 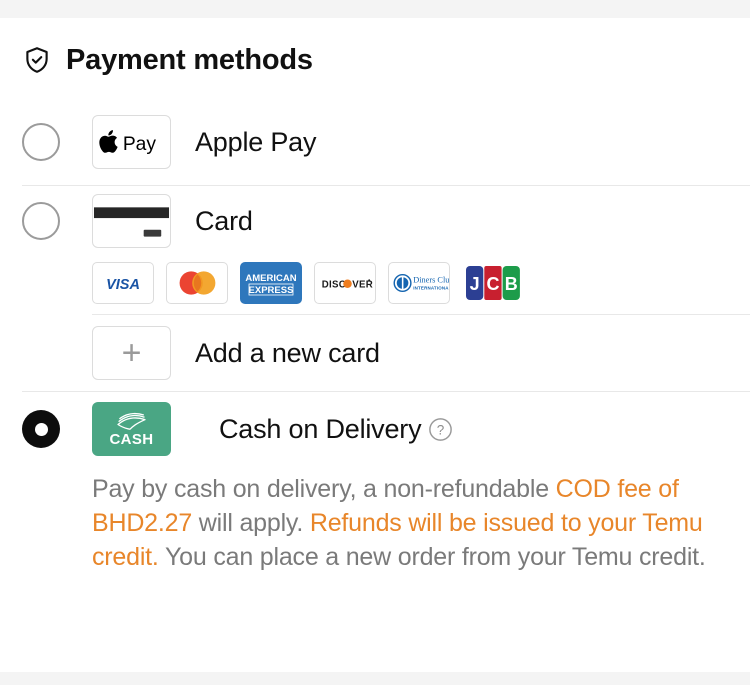 I want to click on add-new-card-label: Add a new card, so click(x=287, y=352).